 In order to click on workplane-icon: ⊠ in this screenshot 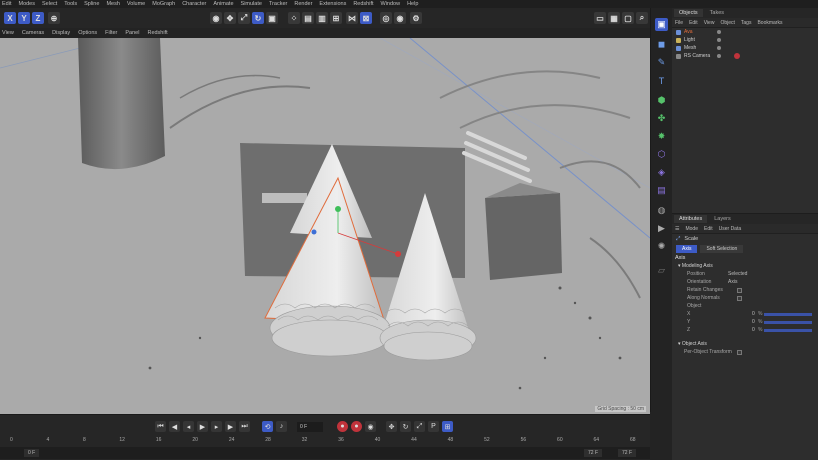, I will do `click(366, 18)`.